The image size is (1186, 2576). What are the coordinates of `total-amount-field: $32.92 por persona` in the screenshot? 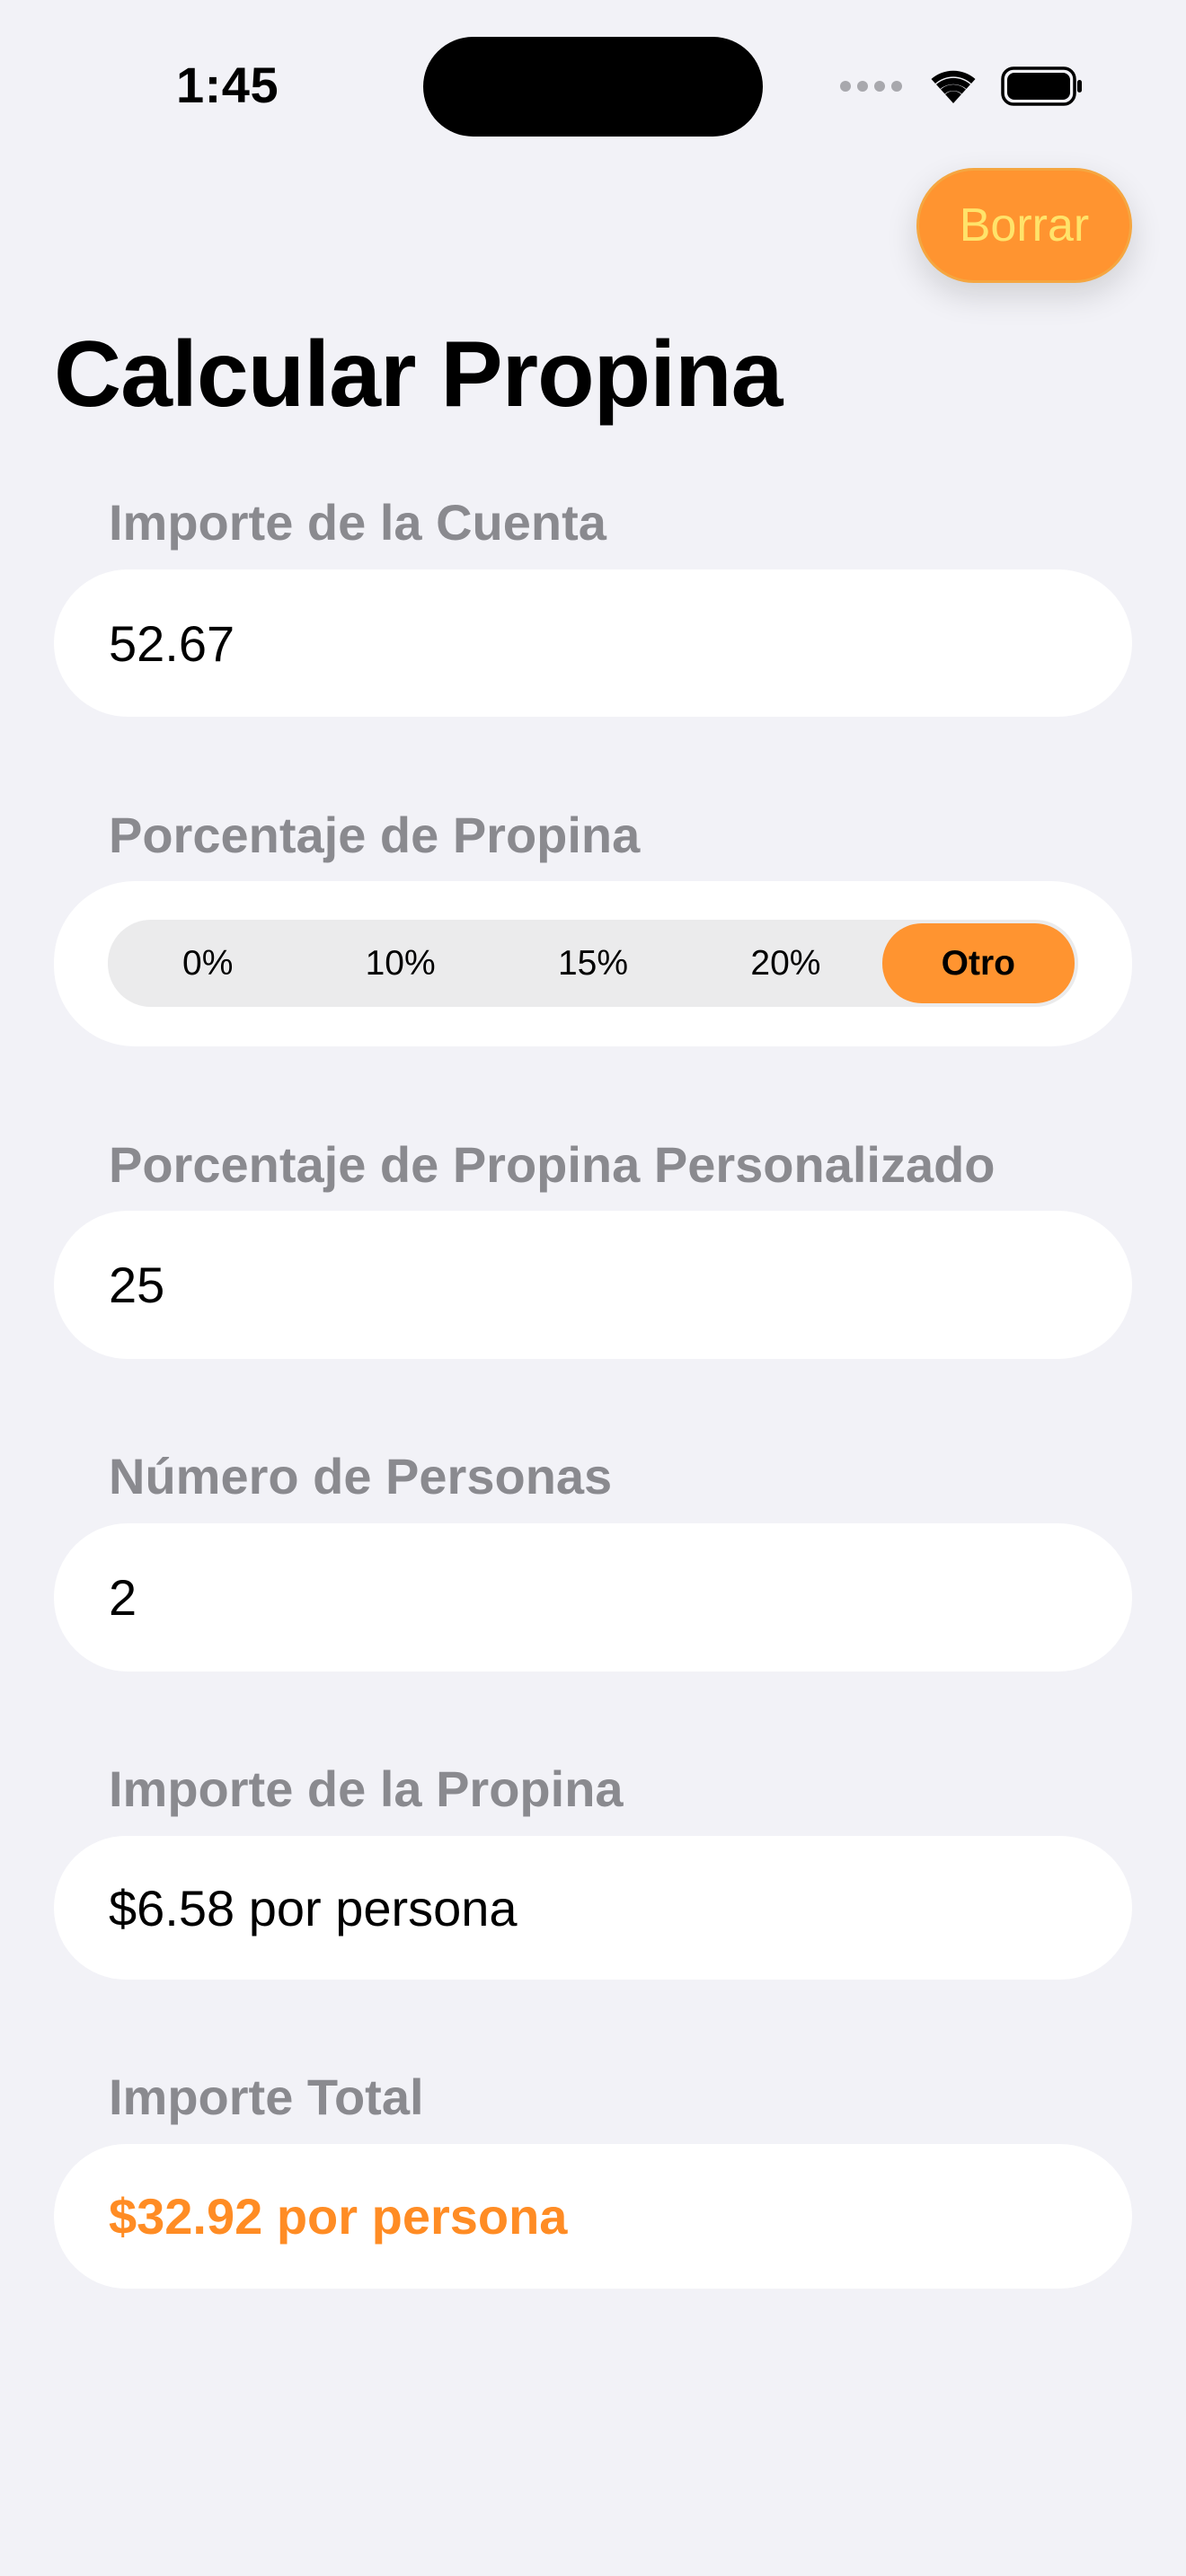 It's located at (593, 2216).